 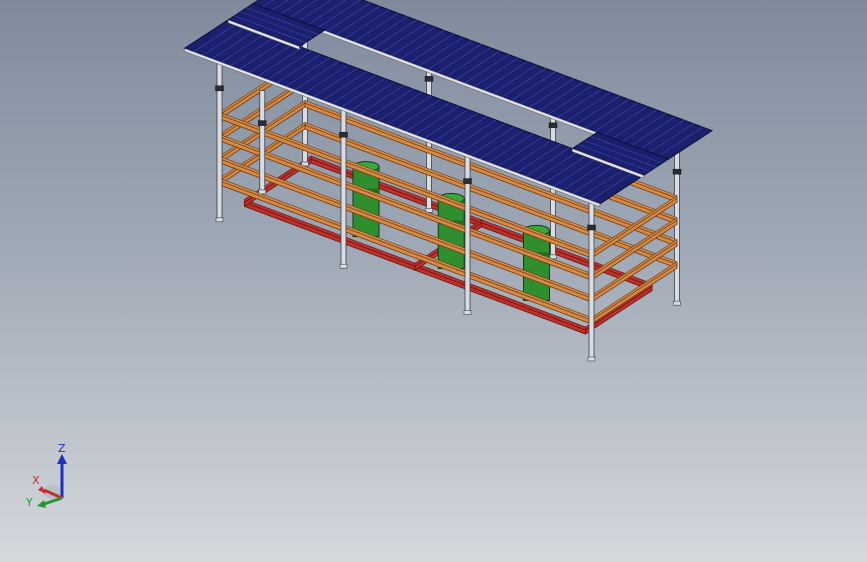 I want to click on post-front-0-bracket, so click(x=219, y=88).